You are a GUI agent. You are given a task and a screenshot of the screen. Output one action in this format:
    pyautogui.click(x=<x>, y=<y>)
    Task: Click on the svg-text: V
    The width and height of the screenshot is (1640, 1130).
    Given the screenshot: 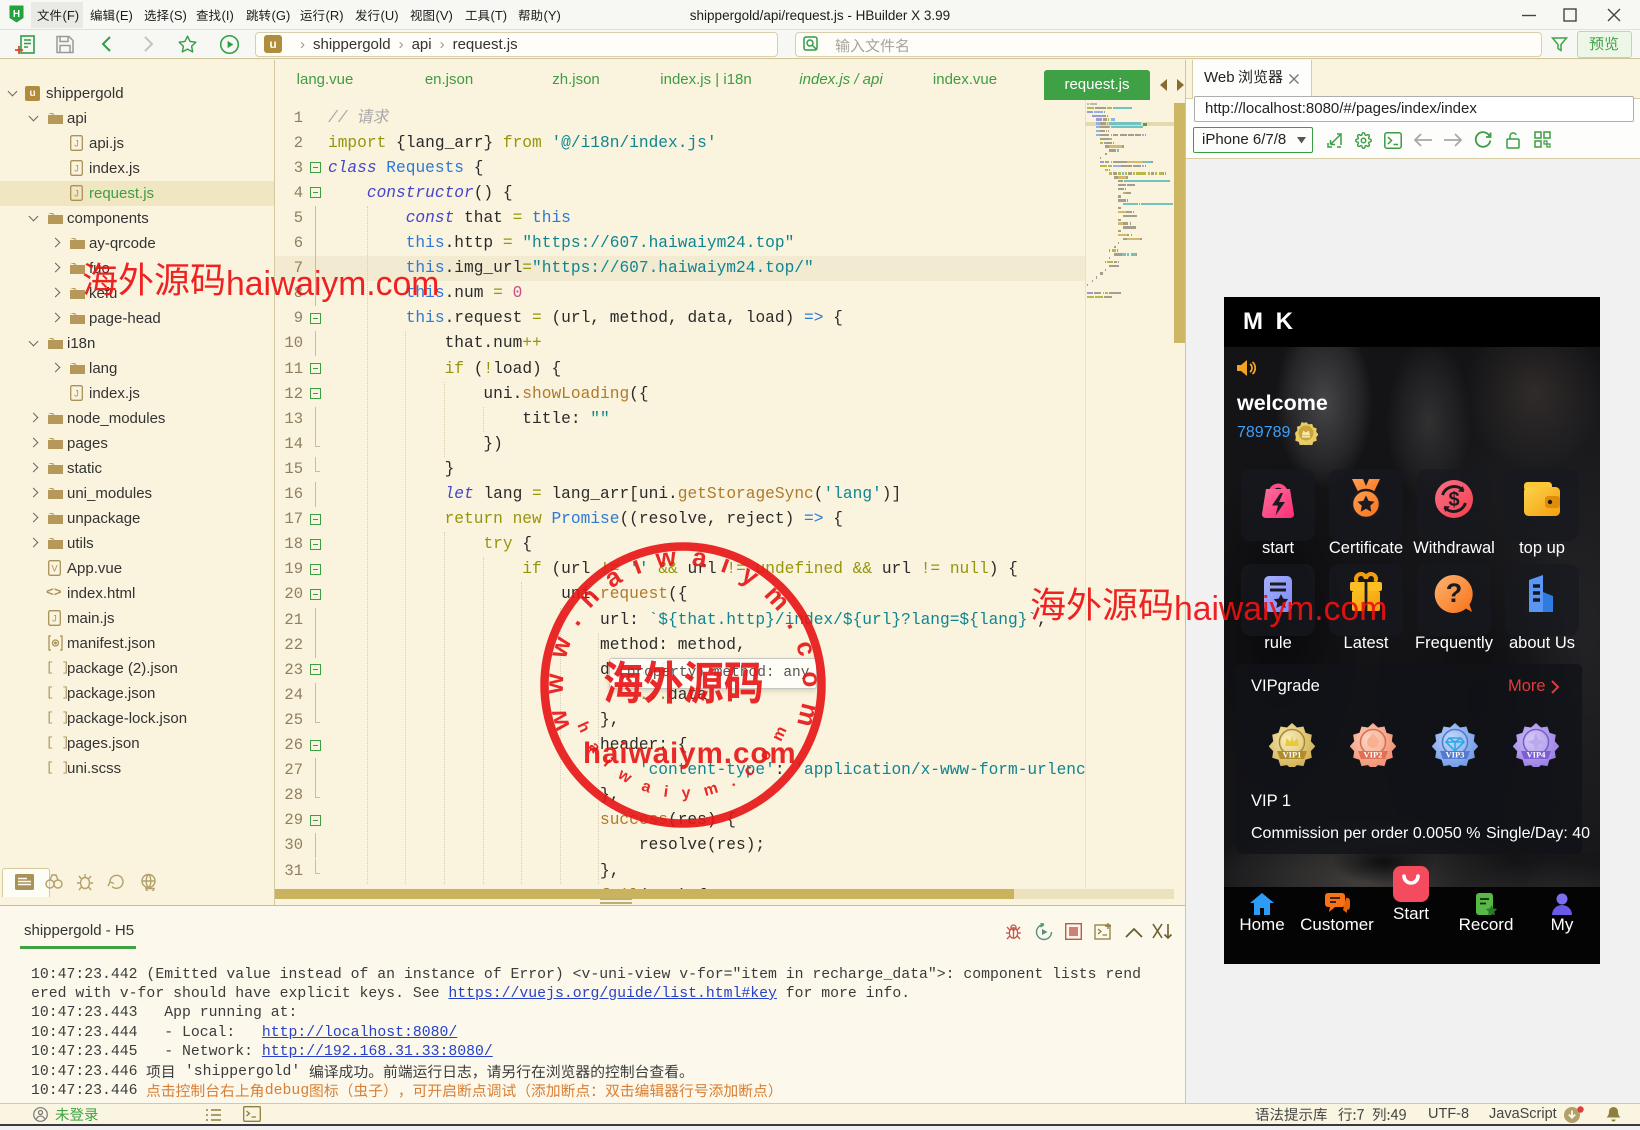 What is the action you would take?
    pyautogui.click(x=54, y=569)
    